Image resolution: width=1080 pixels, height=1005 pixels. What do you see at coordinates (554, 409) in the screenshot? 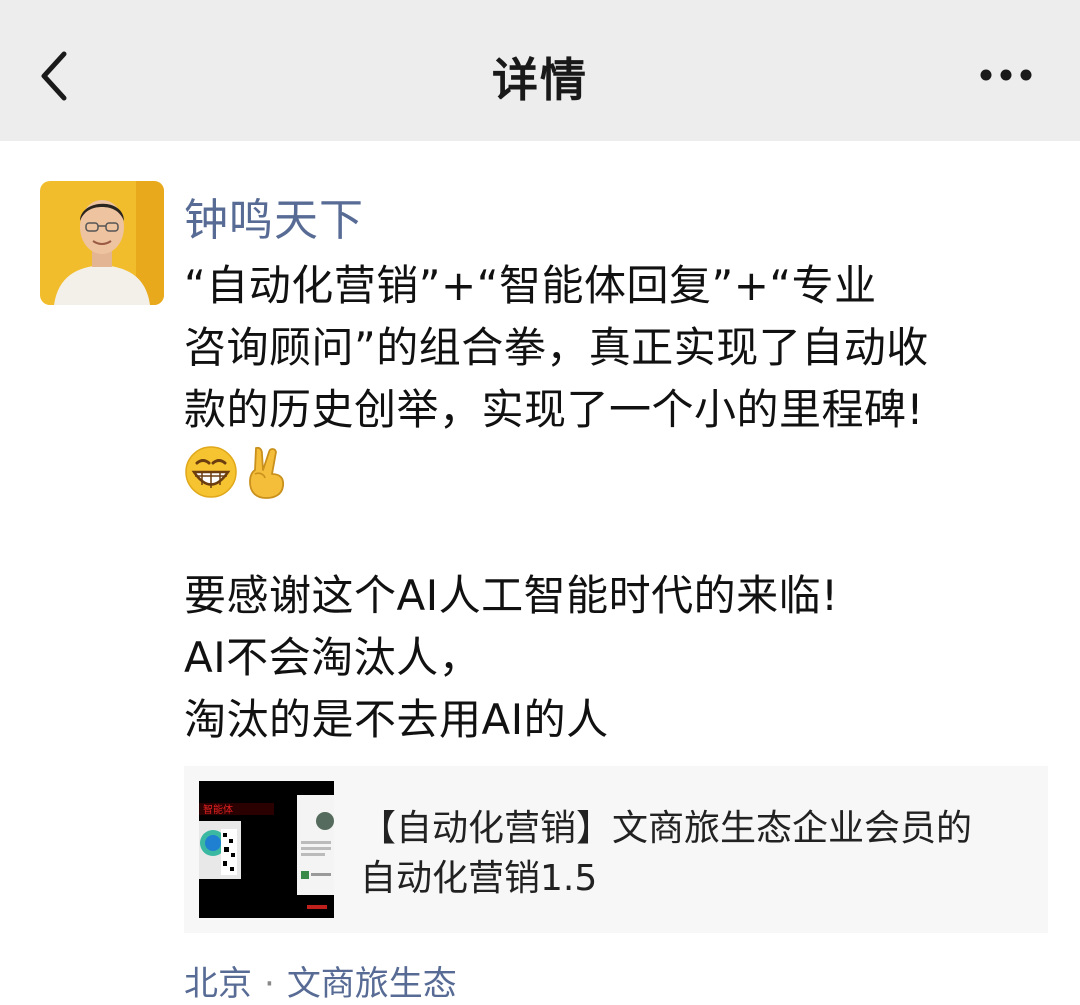
I see `post-text-line: 款的历史创举，实现了一个小的里程碑!` at bounding box center [554, 409].